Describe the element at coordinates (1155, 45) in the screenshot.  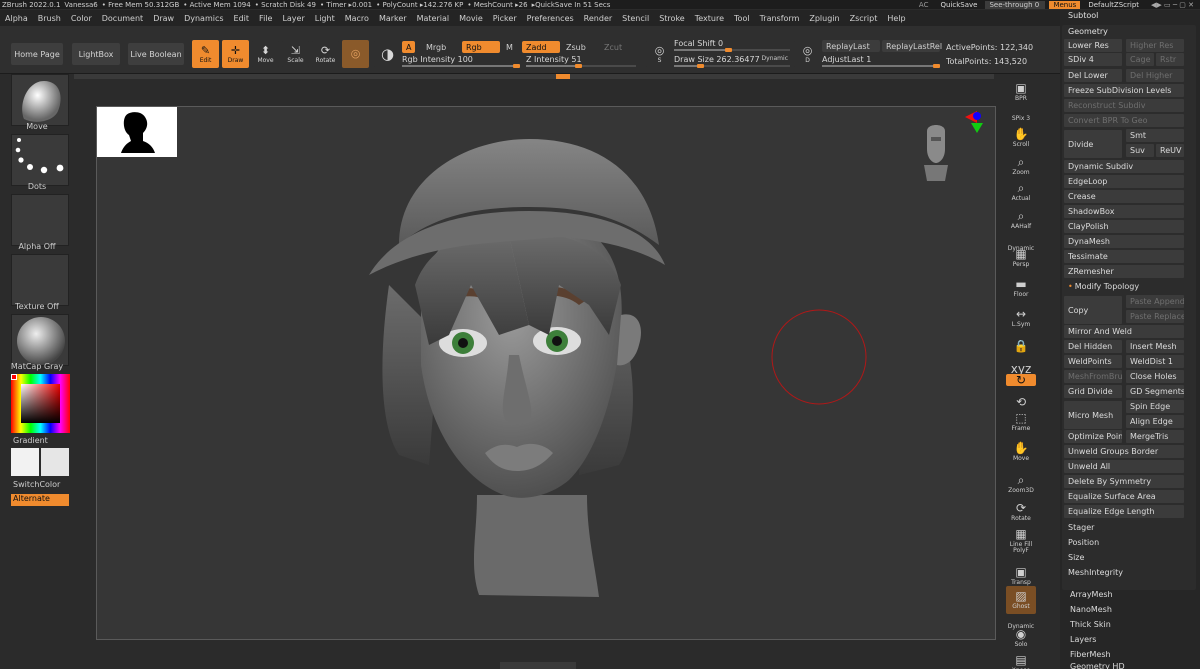
I see `higher-res-button: Higher Res` at that location.